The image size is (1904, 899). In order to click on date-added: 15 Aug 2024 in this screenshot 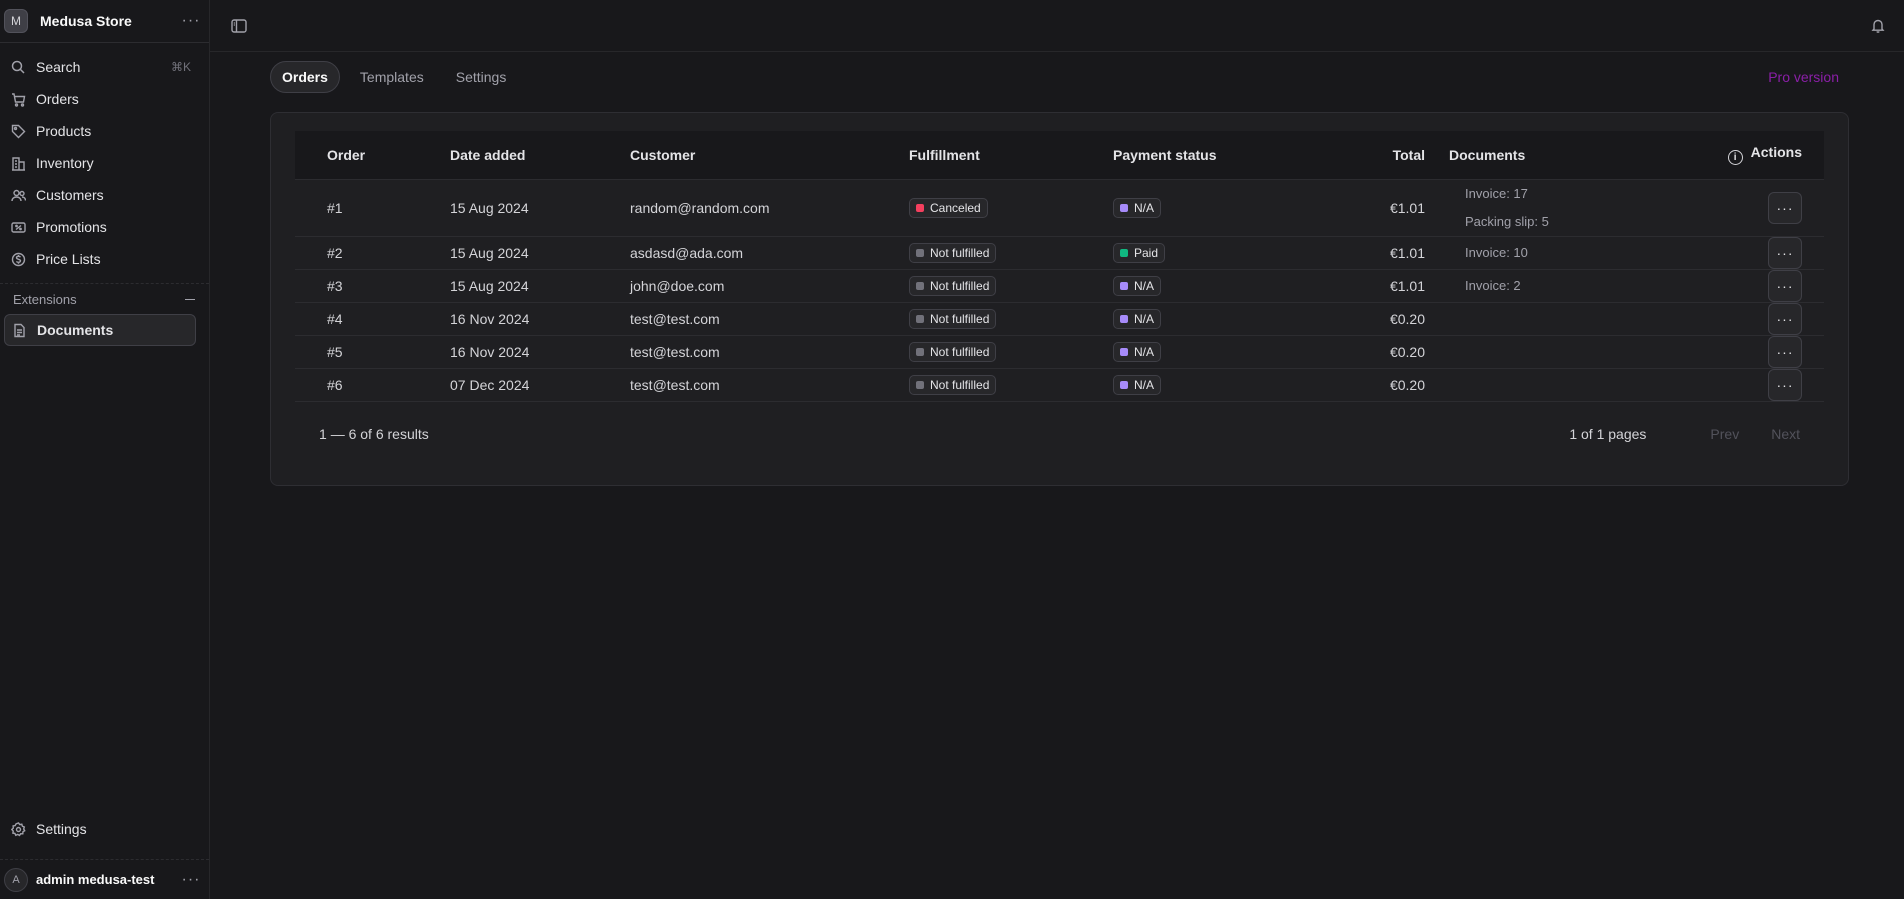, I will do `click(540, 286)`.